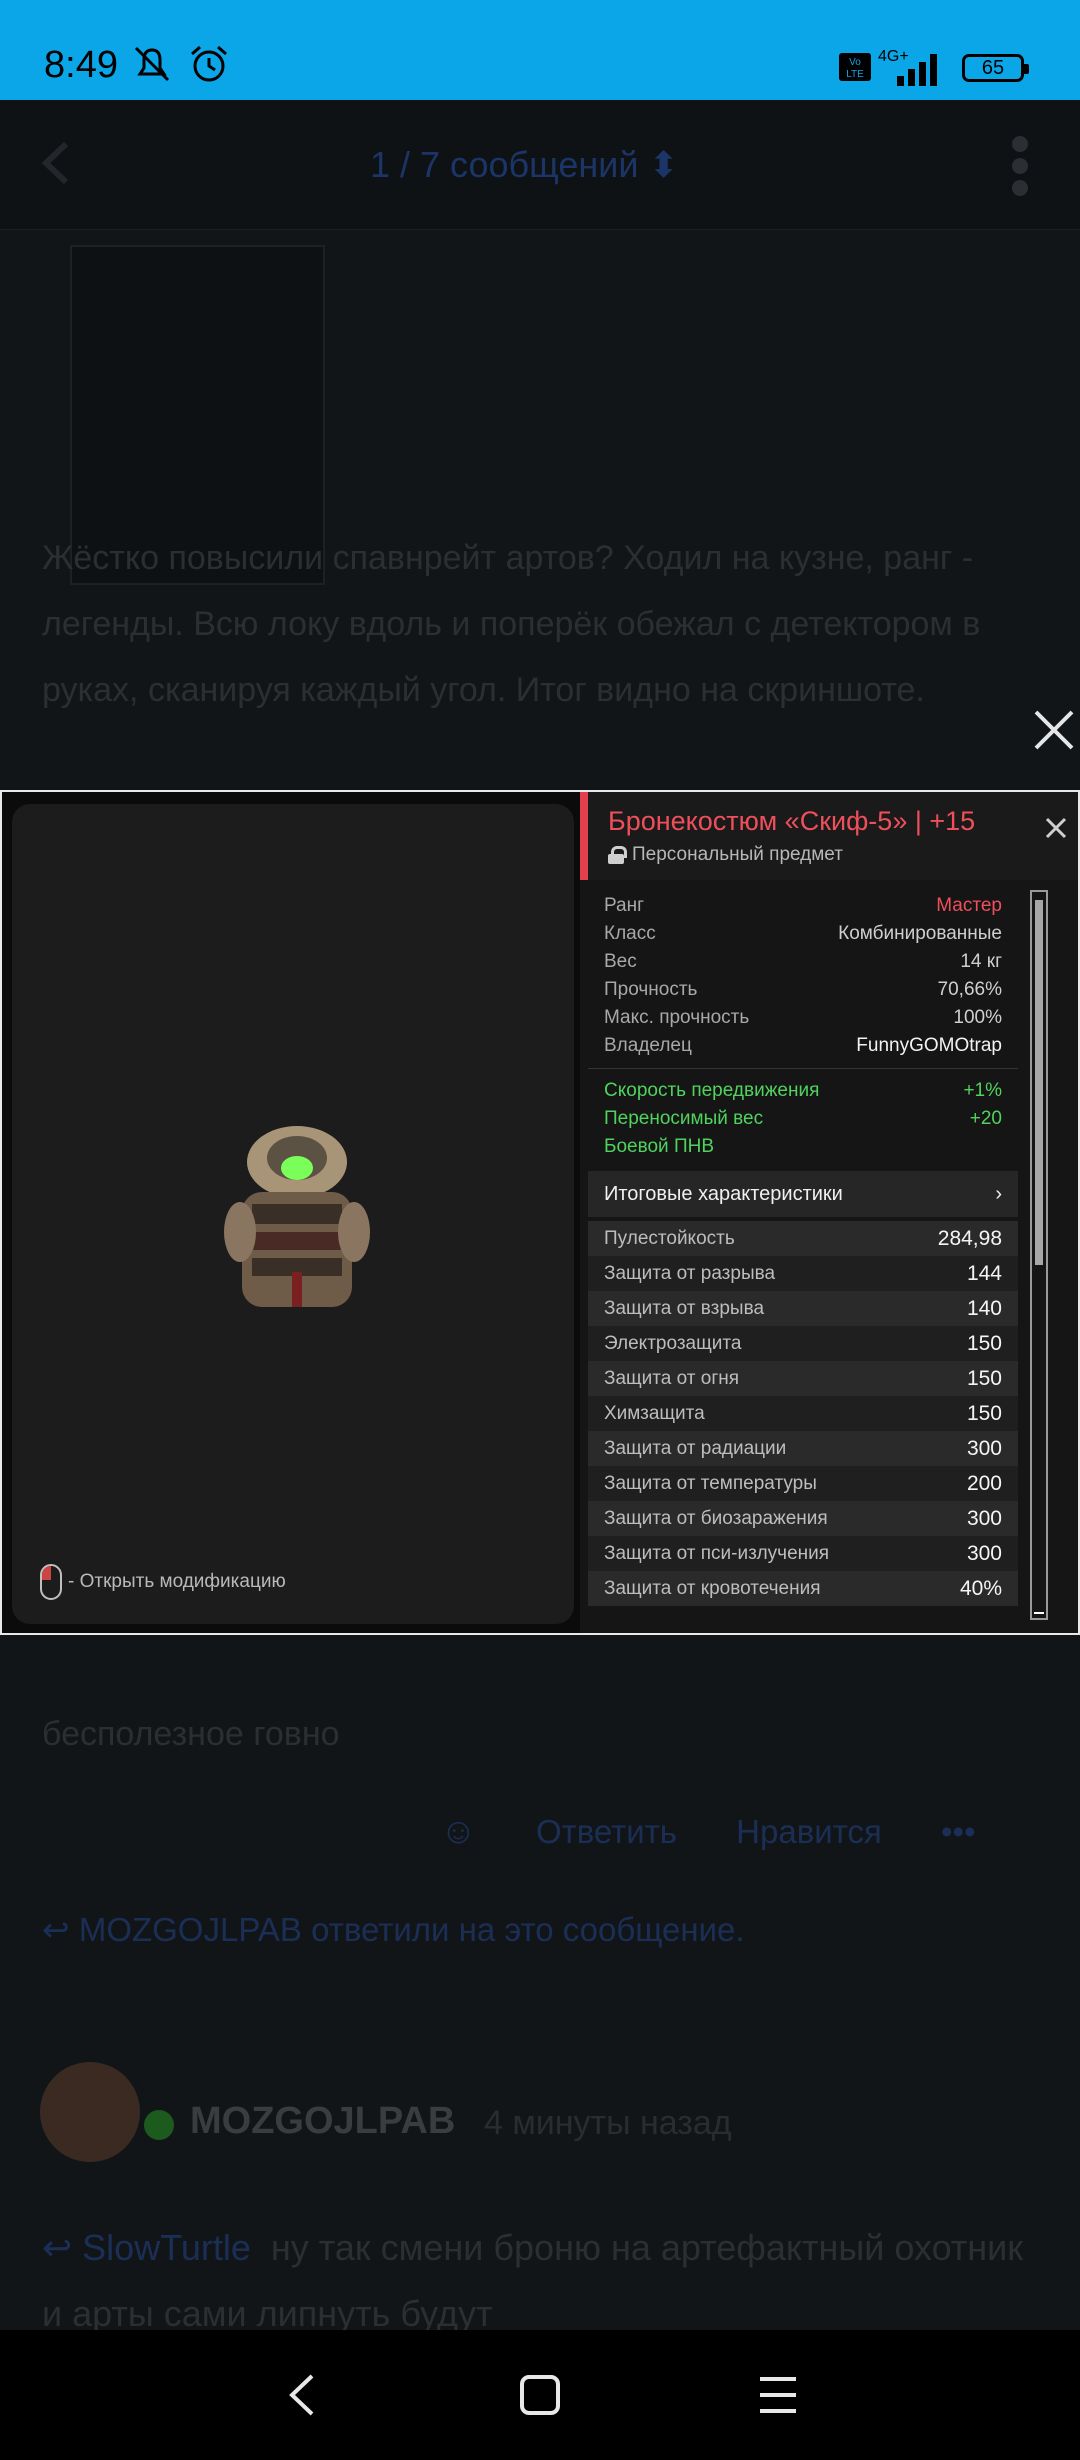 The width and height of the screenshot is (1080, 2460). Describe the element at coordinates (855, 74) in the screenshot. I see `svg-text: LTE` at that location.